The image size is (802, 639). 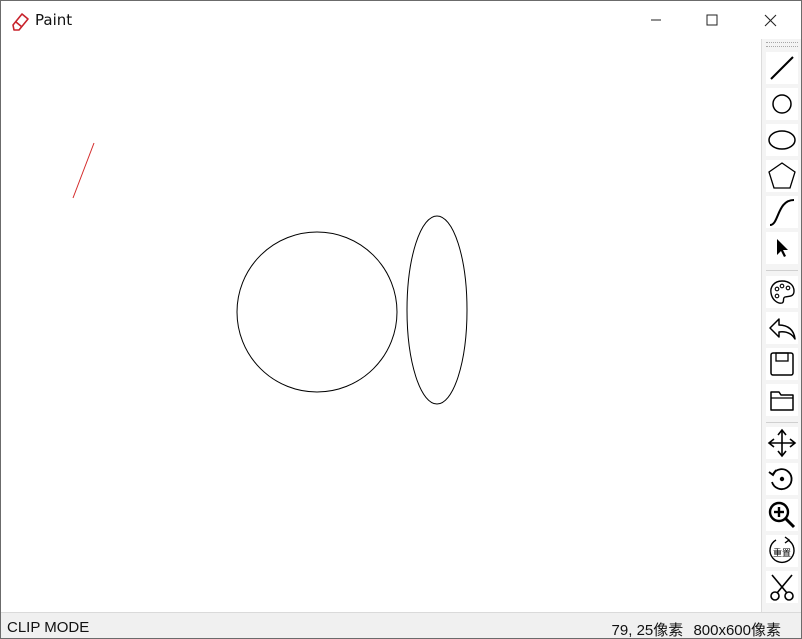 I want to click on cursor-position: 79, 25像素, so click(x=647, y=630).